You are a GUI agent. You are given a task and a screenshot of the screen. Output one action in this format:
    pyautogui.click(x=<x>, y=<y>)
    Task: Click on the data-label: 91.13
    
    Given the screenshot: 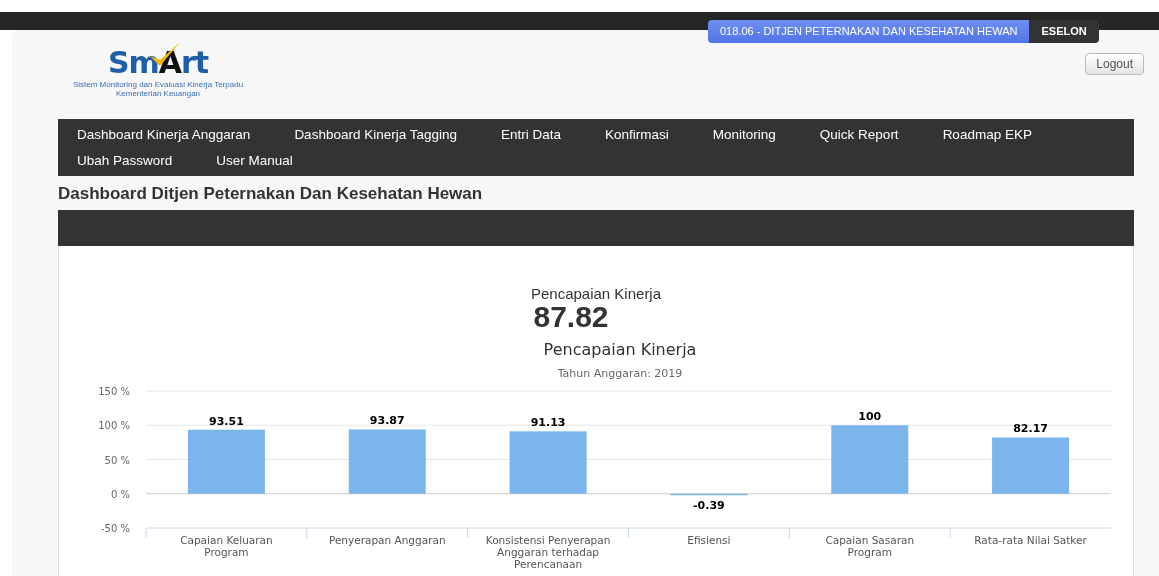 What is the action you would take?
    pyautogui.click(x=548, y=423)
    